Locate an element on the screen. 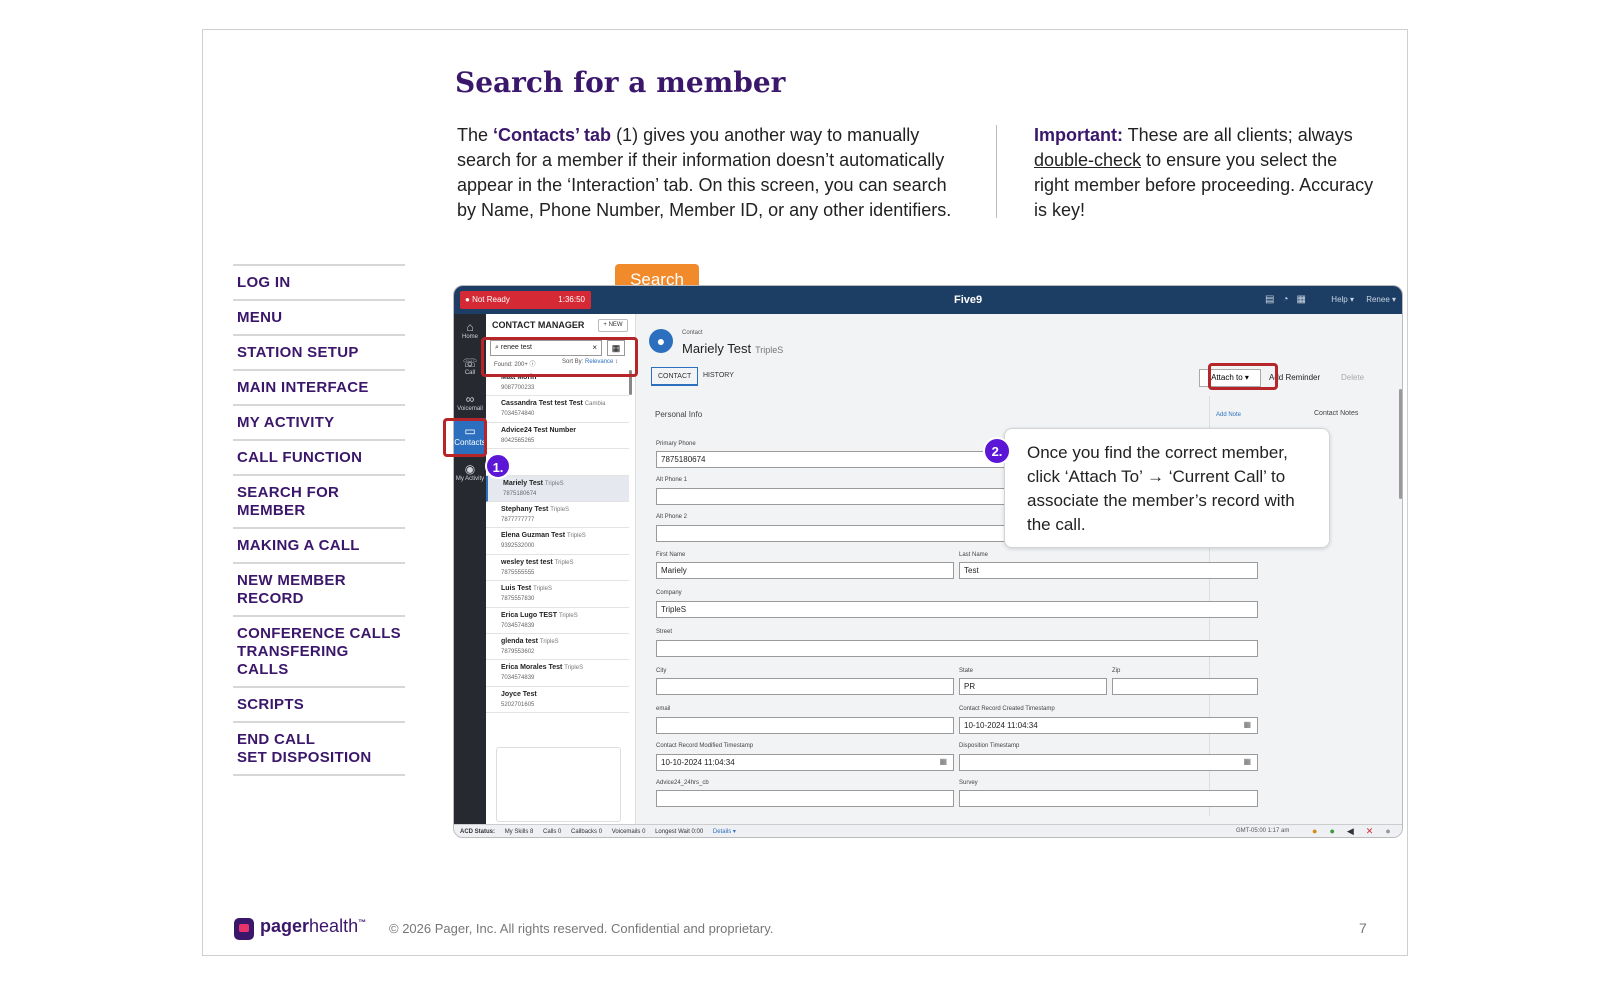  chat-icon: ◔ is located at coordinates (1290, 299).